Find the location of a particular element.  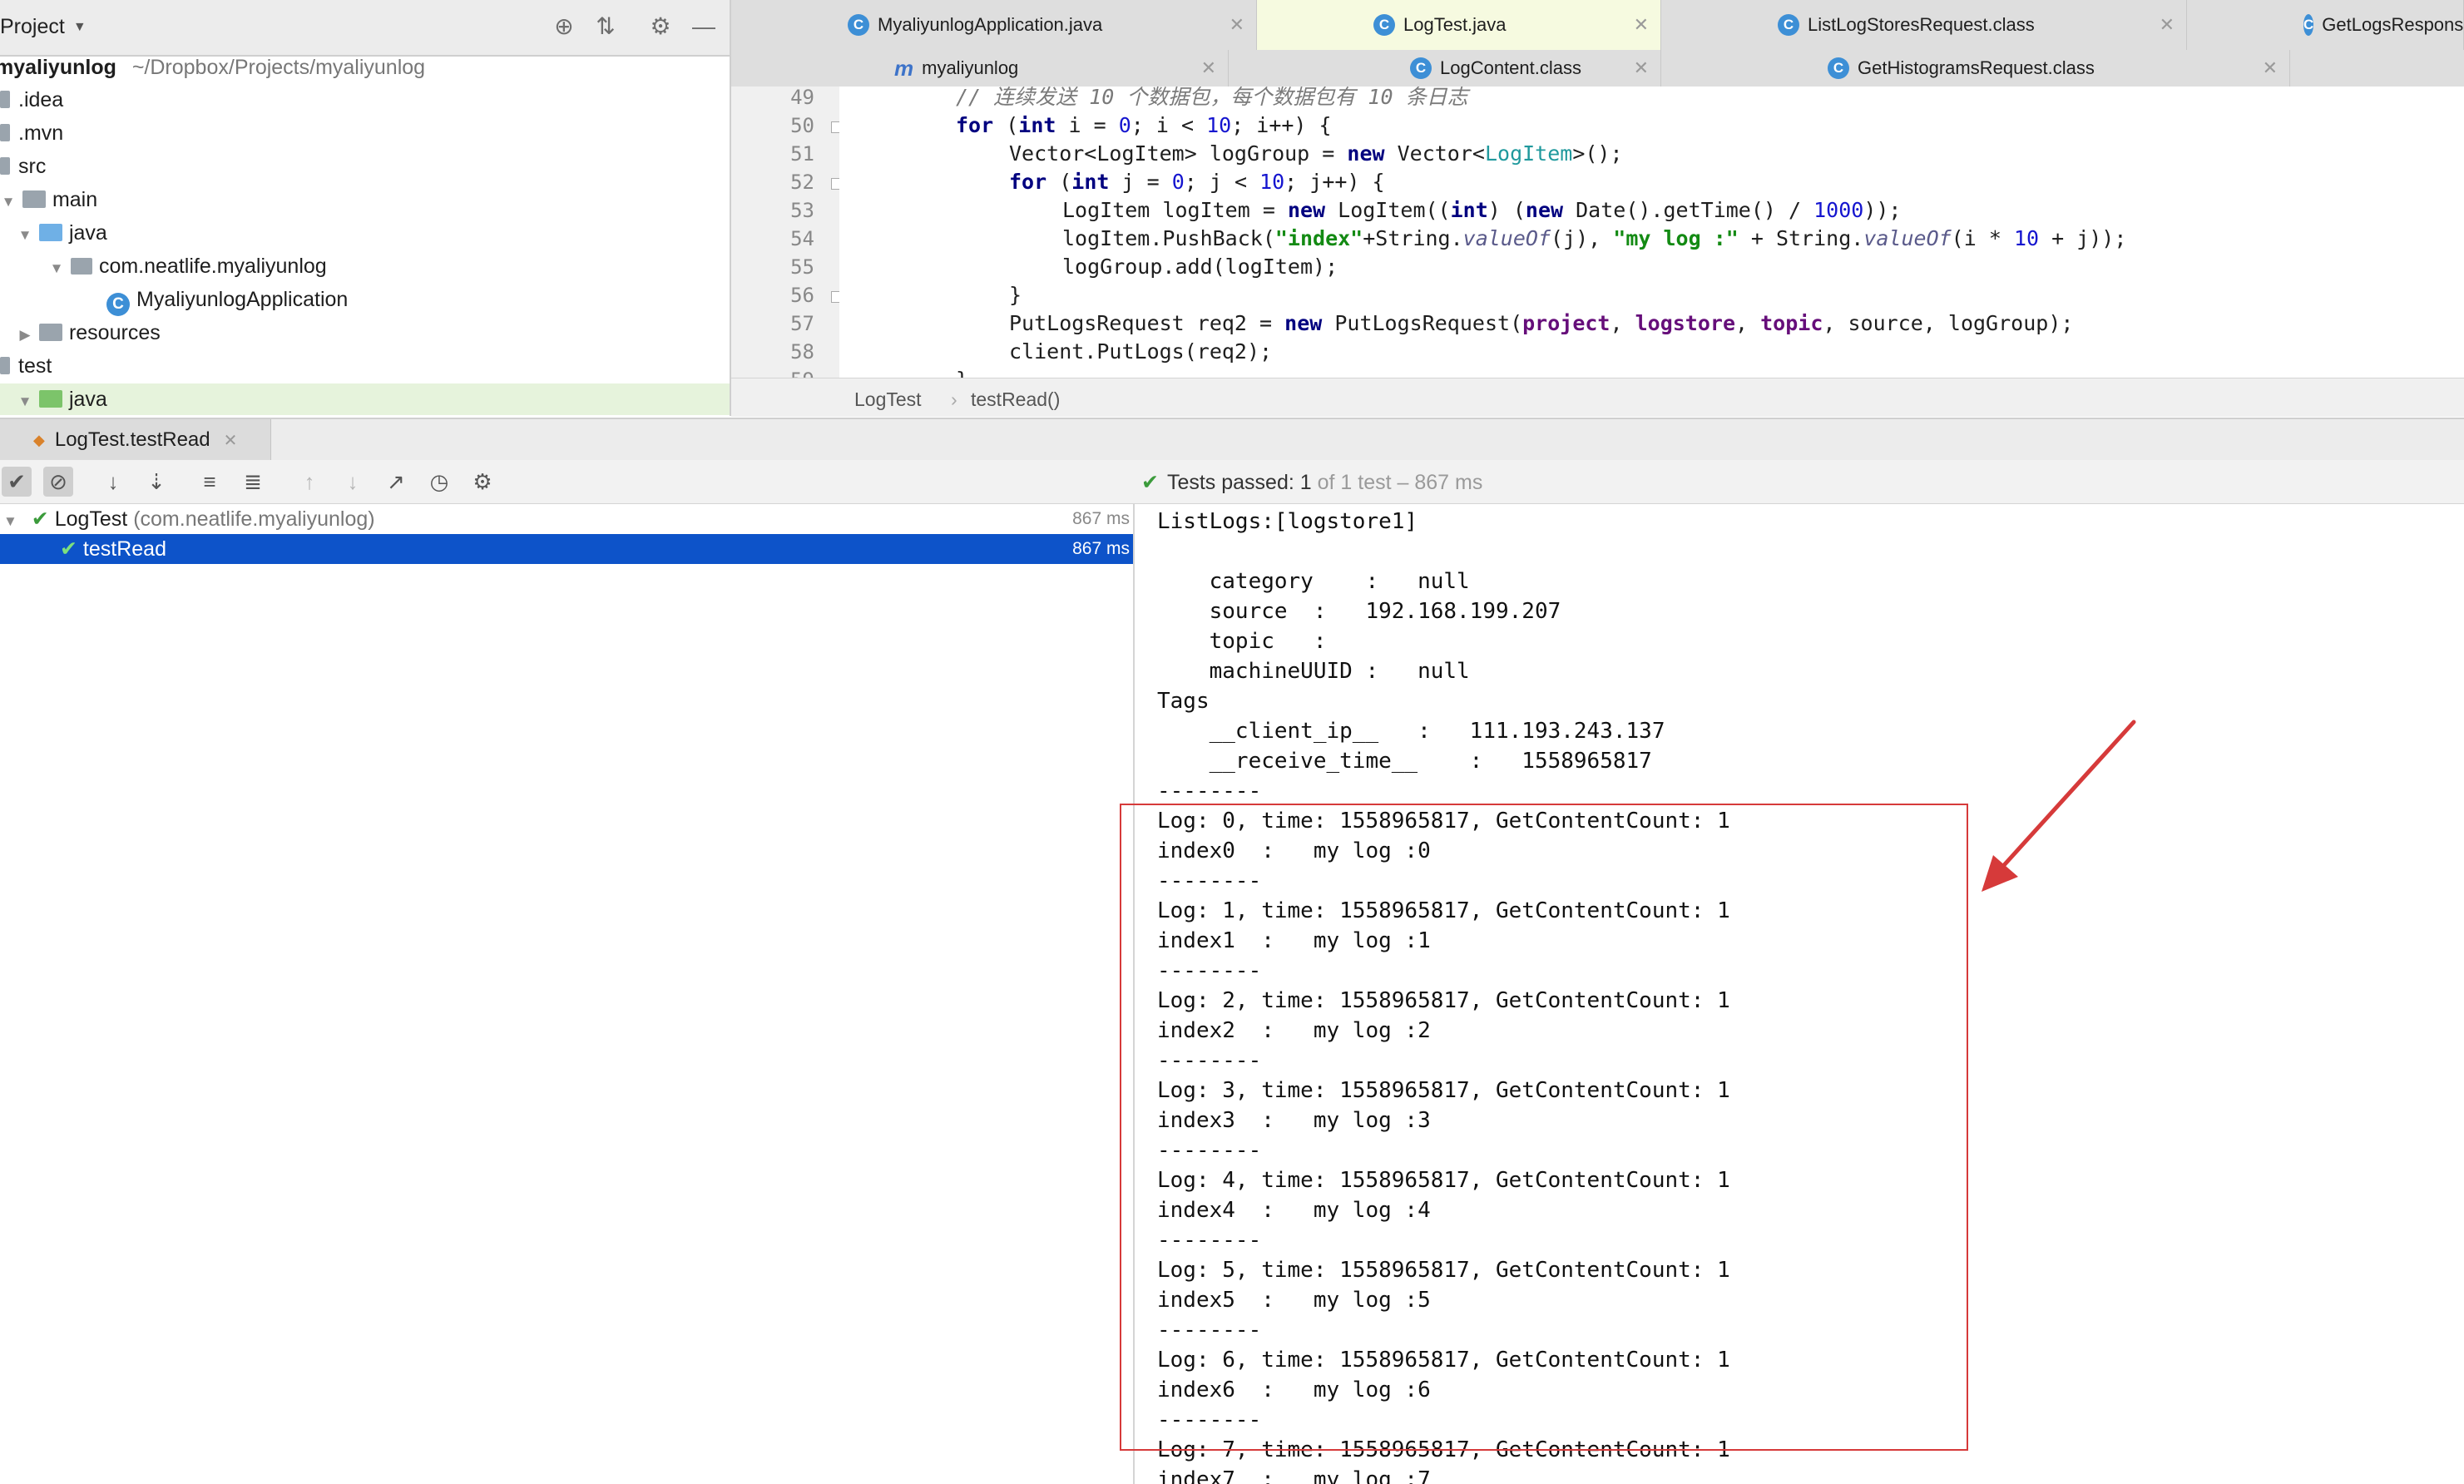

collapse-all-icon: ≣ is located at coordinates (253, 482).